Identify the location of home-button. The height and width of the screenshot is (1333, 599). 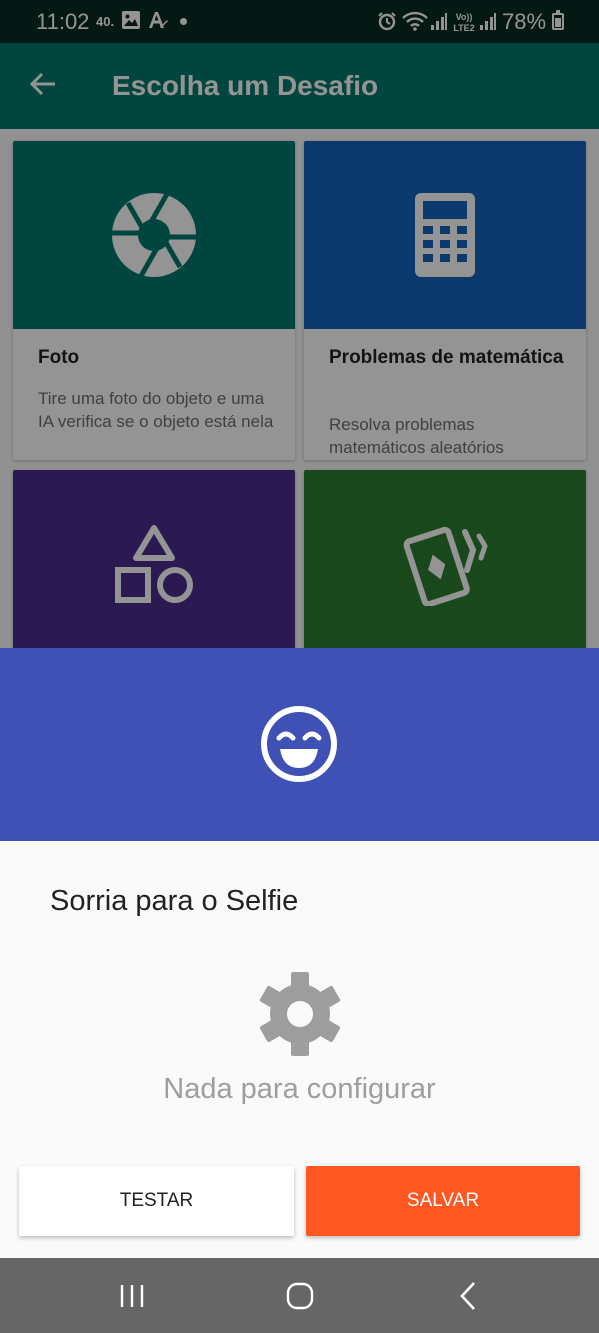
(300, 1295).